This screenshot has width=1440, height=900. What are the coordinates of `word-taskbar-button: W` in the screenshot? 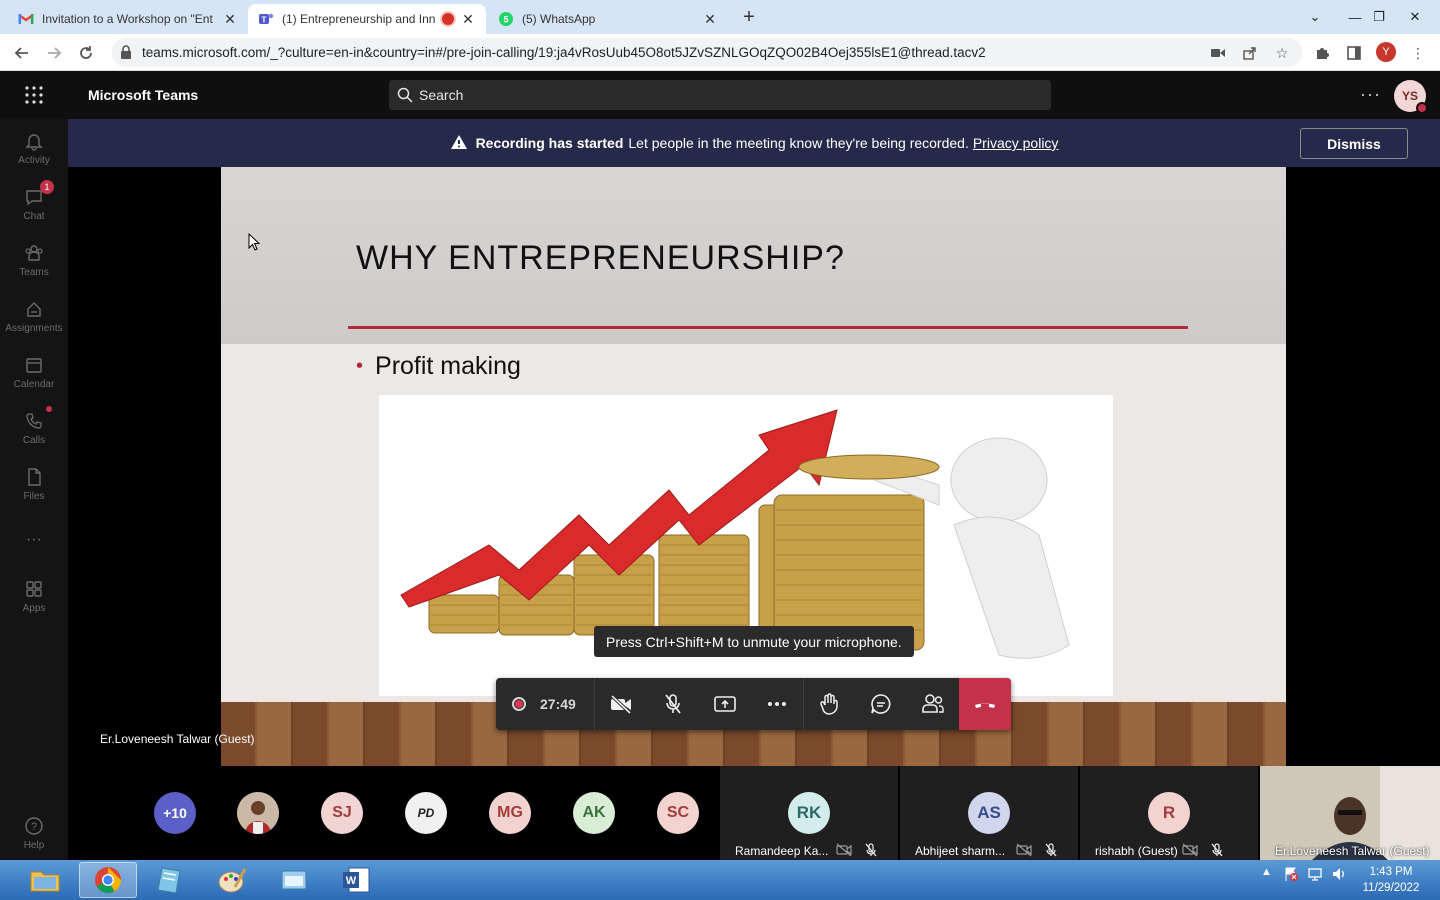 It's located at (356, 880).